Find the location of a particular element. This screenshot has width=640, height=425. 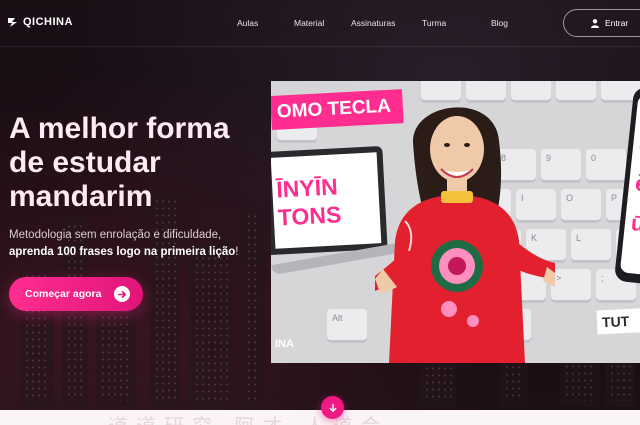

laptop-illustration: ĪNYĪN TONS is located at coordinates (341, 210).